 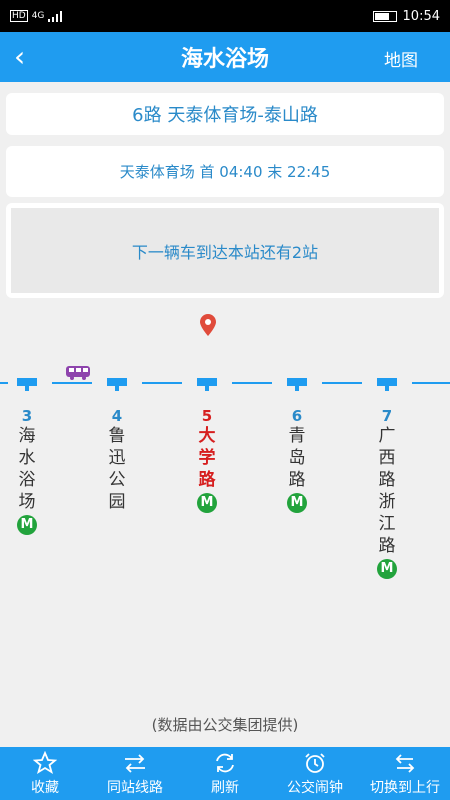 What do you see at coordinates (384, 16) in the screenshot?
I see `battery-icon` at bounding box center [384, 16].